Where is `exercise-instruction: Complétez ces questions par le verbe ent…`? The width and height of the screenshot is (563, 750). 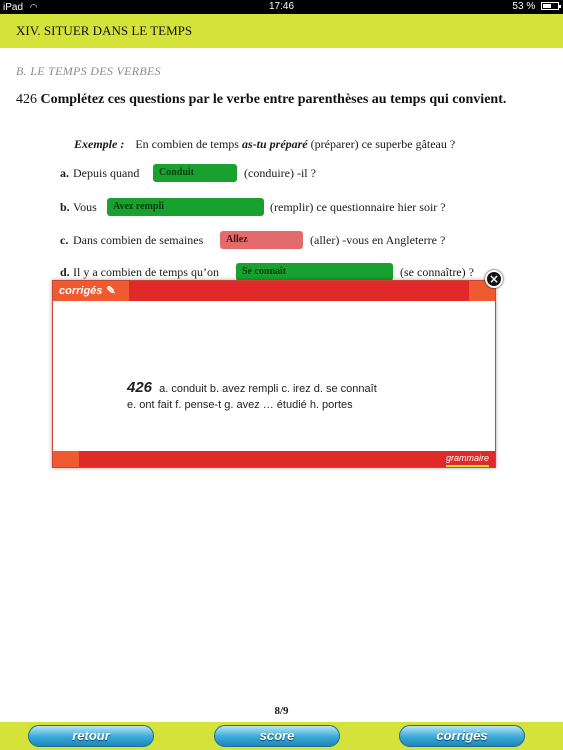
exercise-instruction: Complétez ces questions par le verbe ent… is located at coordinates (273, 99).